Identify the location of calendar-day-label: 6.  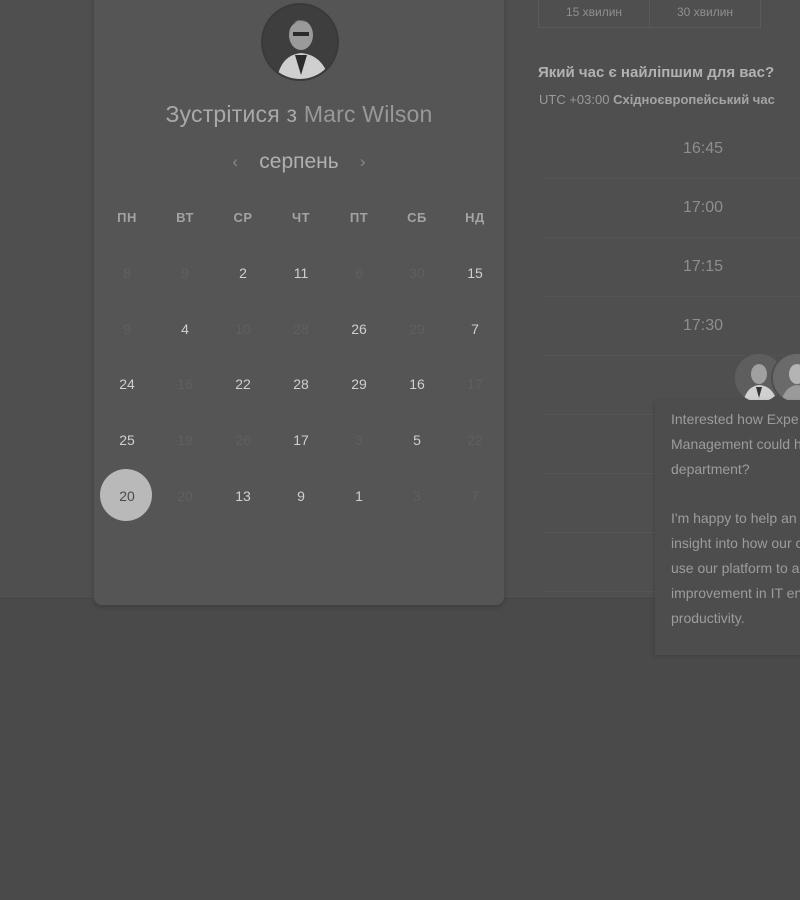
(359, 272).